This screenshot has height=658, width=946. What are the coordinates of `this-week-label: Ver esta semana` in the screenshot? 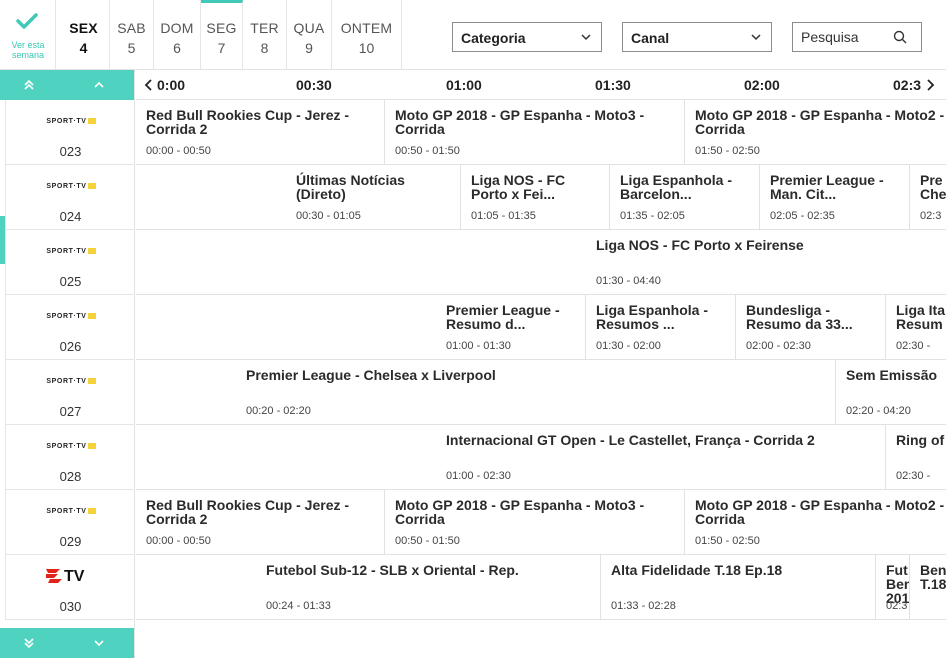 It's located at (28, 50).